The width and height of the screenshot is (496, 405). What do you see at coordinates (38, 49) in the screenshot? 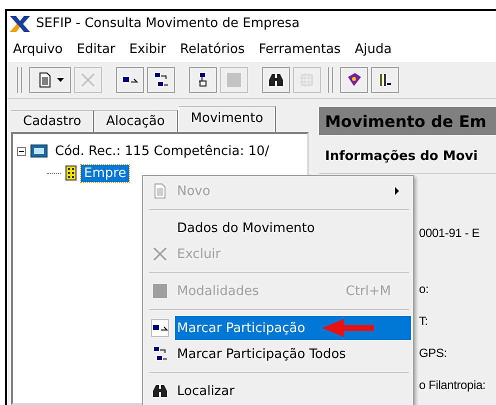
I see `menu-item: Arquivo` at bounding box center [38, 49].